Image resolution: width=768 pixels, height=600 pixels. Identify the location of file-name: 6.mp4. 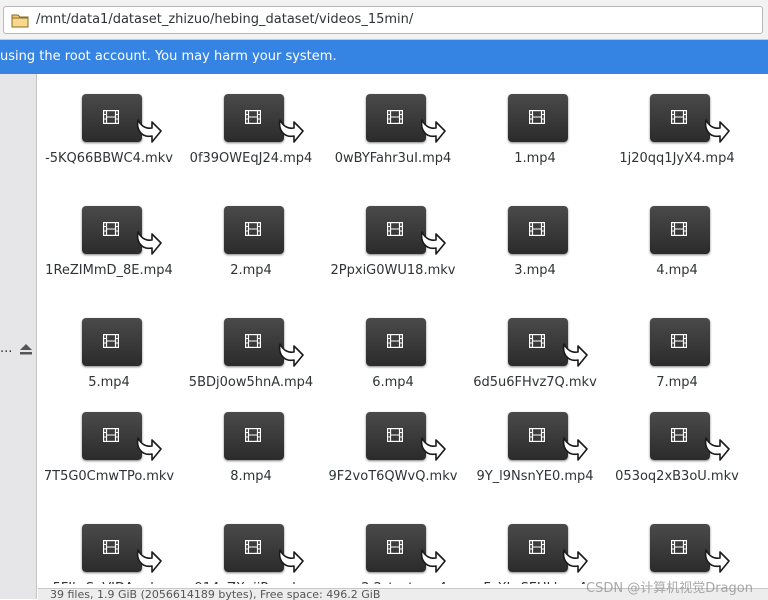
(393, 382).